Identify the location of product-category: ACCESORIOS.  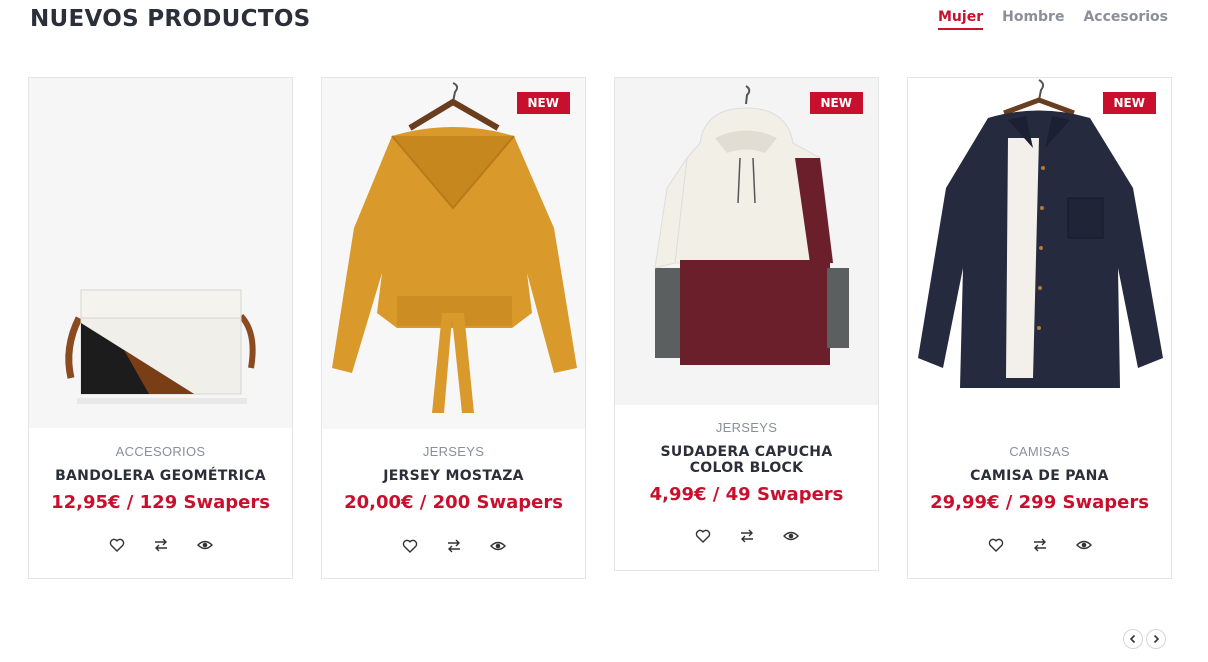
(160, 451).